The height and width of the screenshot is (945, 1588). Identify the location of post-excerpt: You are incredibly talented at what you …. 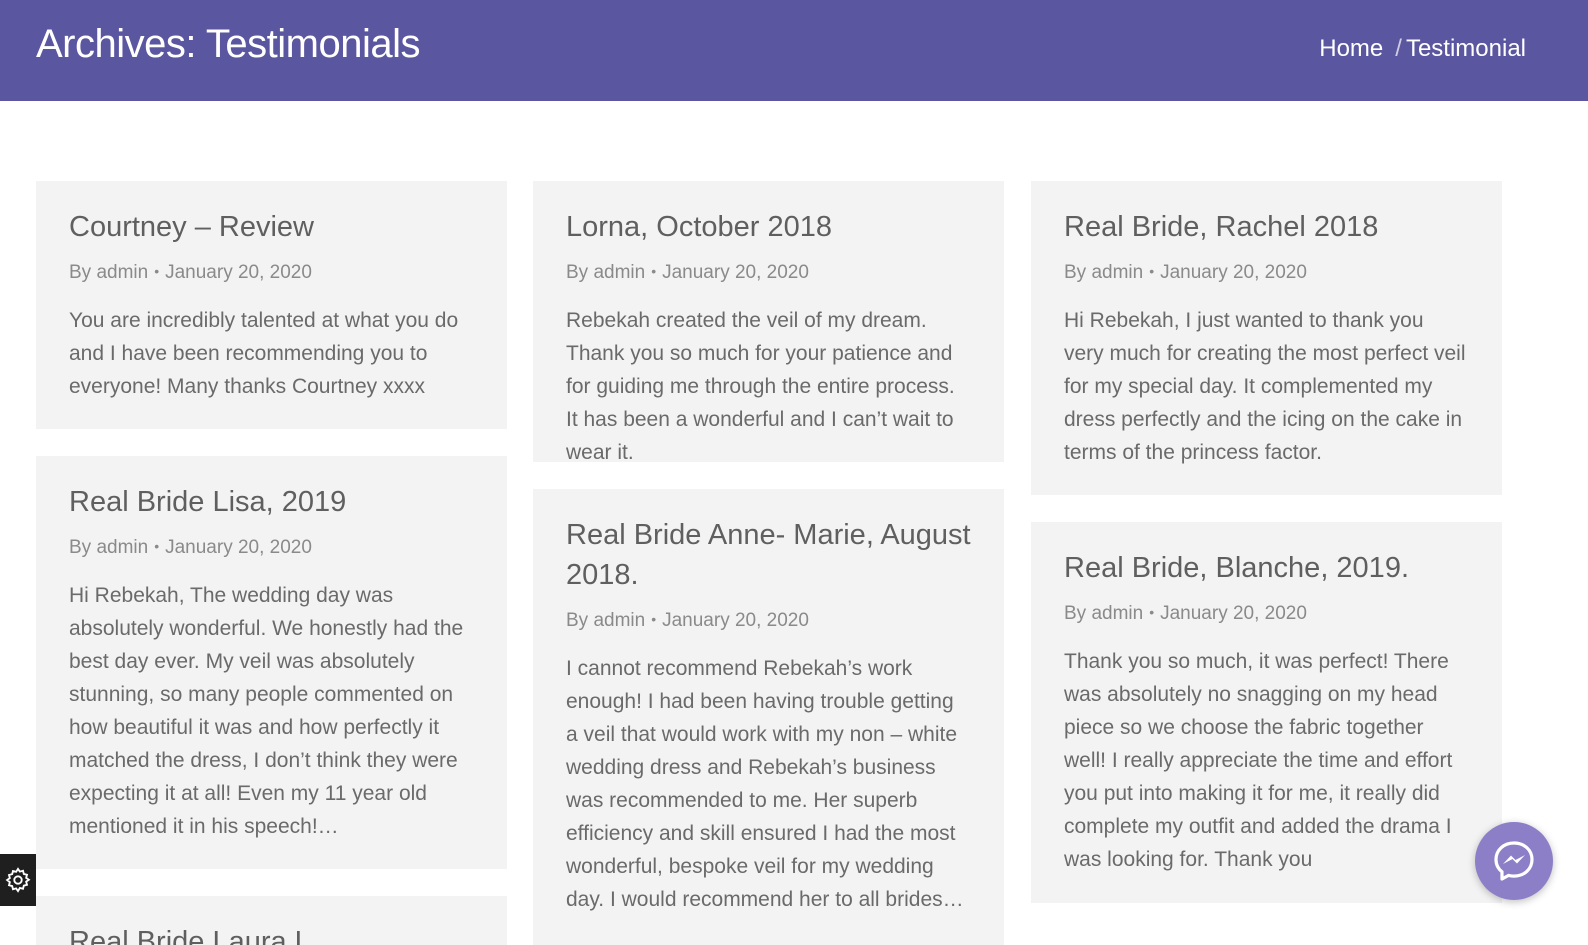
(264, 353).